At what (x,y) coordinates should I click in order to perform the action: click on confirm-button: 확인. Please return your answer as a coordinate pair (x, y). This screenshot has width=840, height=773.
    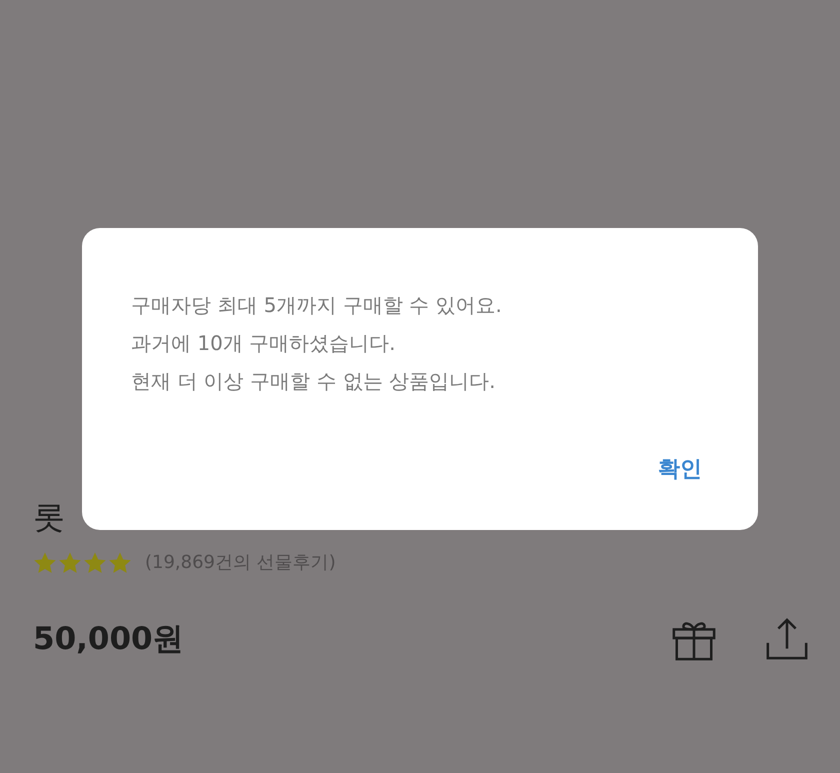
    Looking at the image, I should click on (680, 469).